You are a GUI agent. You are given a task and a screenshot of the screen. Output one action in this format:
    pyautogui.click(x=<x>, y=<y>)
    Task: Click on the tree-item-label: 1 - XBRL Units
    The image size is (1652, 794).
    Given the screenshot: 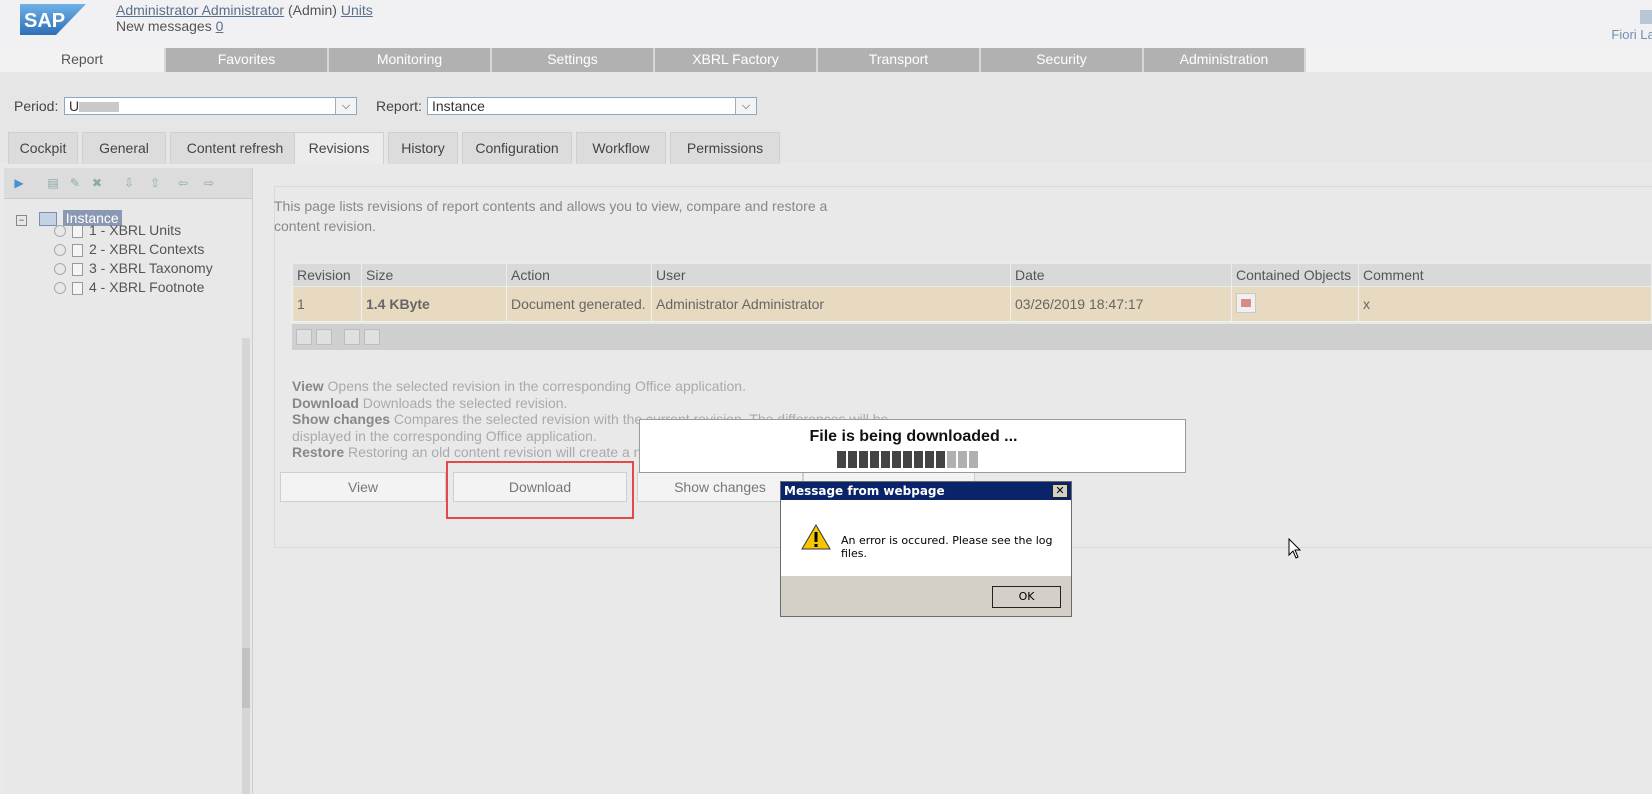 What is the action you would take?
    pyautogui.click(x=135, y=230)
    